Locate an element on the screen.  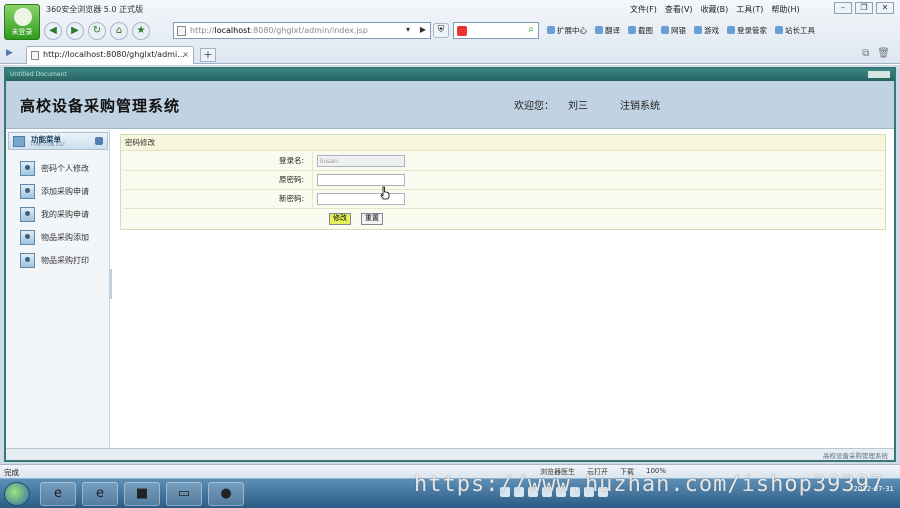
search-input: ⌕ is located at coordinates (496, 30).